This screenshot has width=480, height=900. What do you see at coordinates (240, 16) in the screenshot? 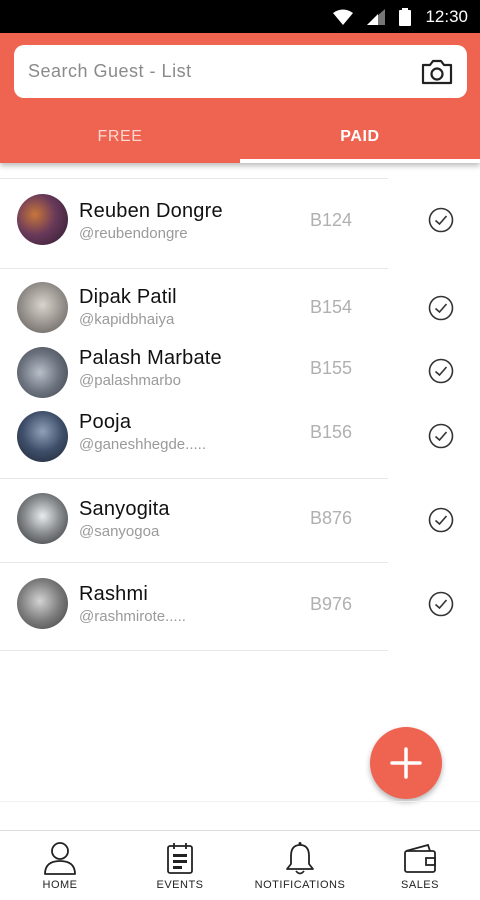
I see `status-bar: 12:30` at bounding box center [240, 16].